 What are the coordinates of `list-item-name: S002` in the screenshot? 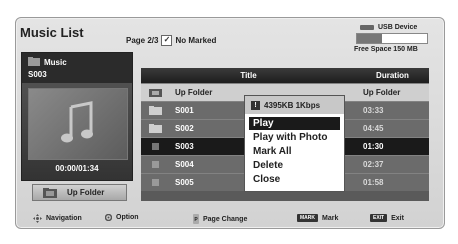 It's located at (184, 128).